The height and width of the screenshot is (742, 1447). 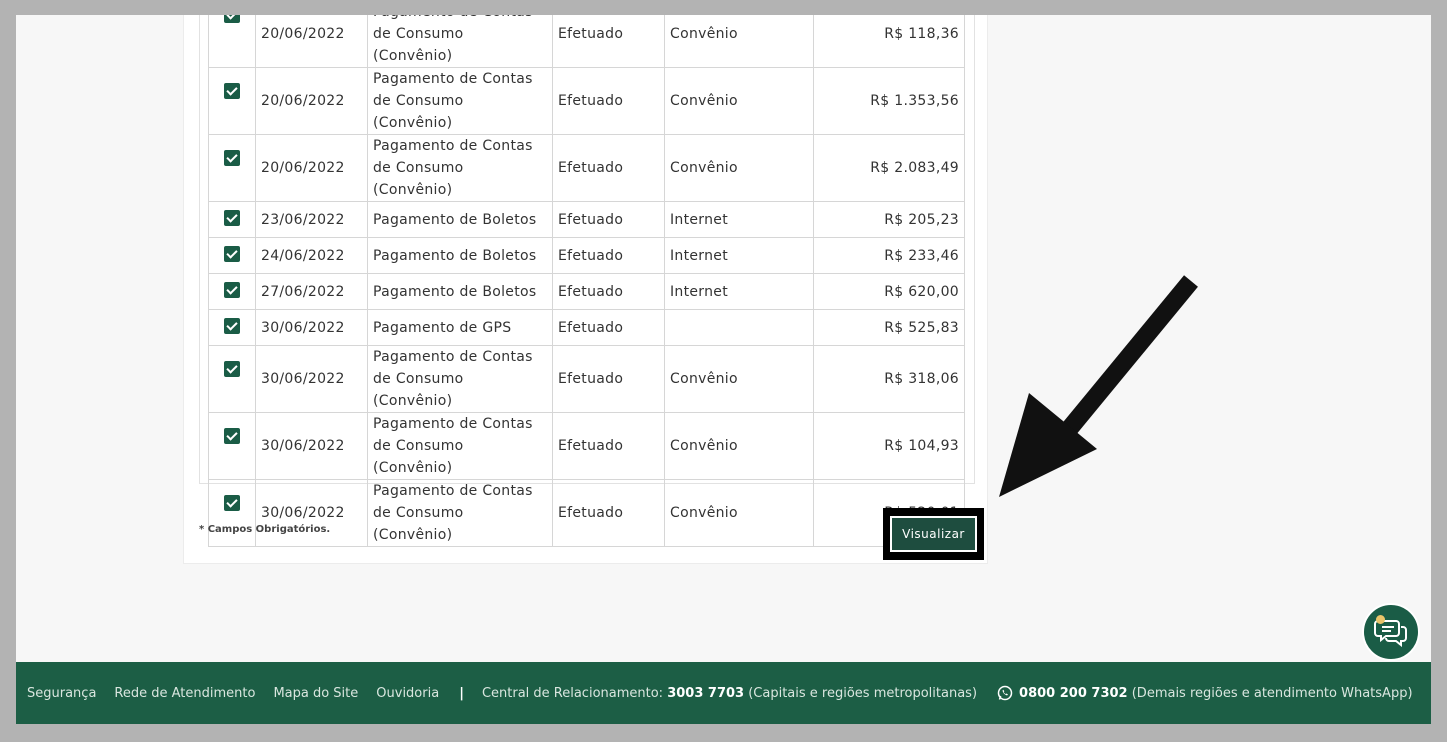 I want to click on footer-link-sitemap: Mapa do Site, so click(x=315, y=693).